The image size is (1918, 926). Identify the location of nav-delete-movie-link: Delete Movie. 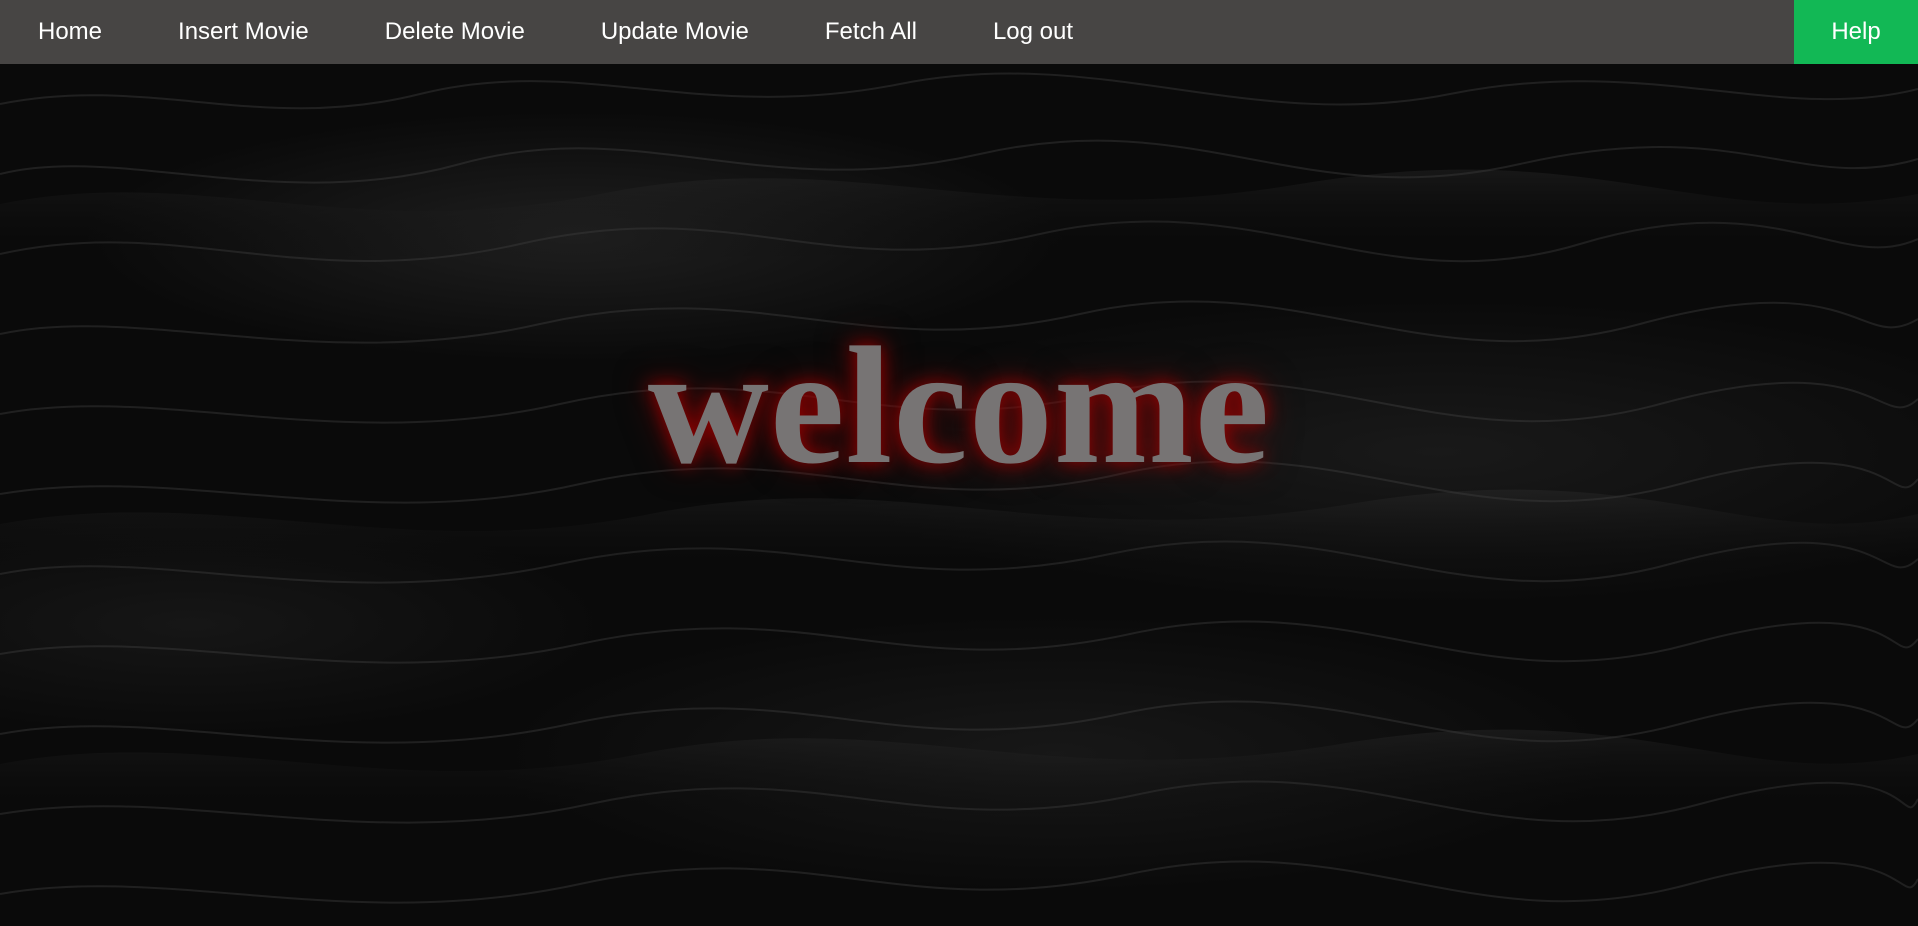
(455, 32).